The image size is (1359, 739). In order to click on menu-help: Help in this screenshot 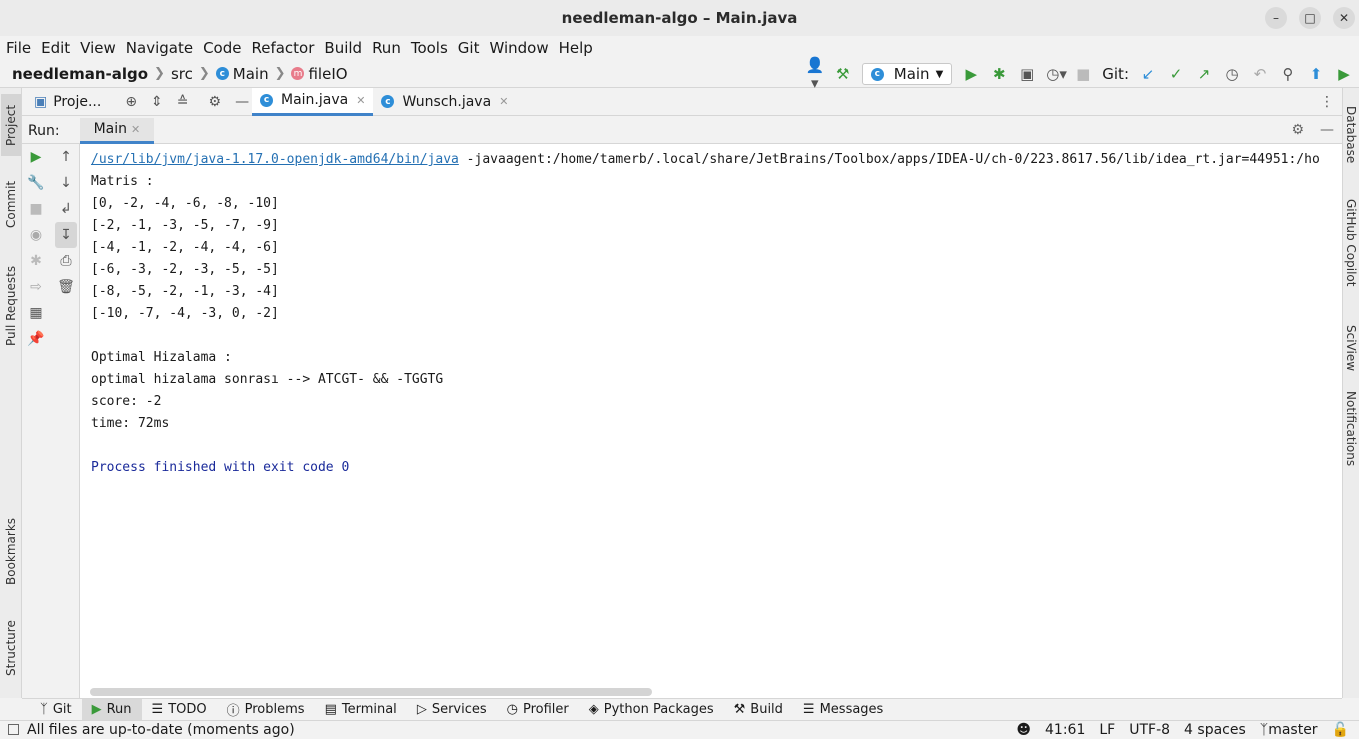, I will do `click(576, 48)`.